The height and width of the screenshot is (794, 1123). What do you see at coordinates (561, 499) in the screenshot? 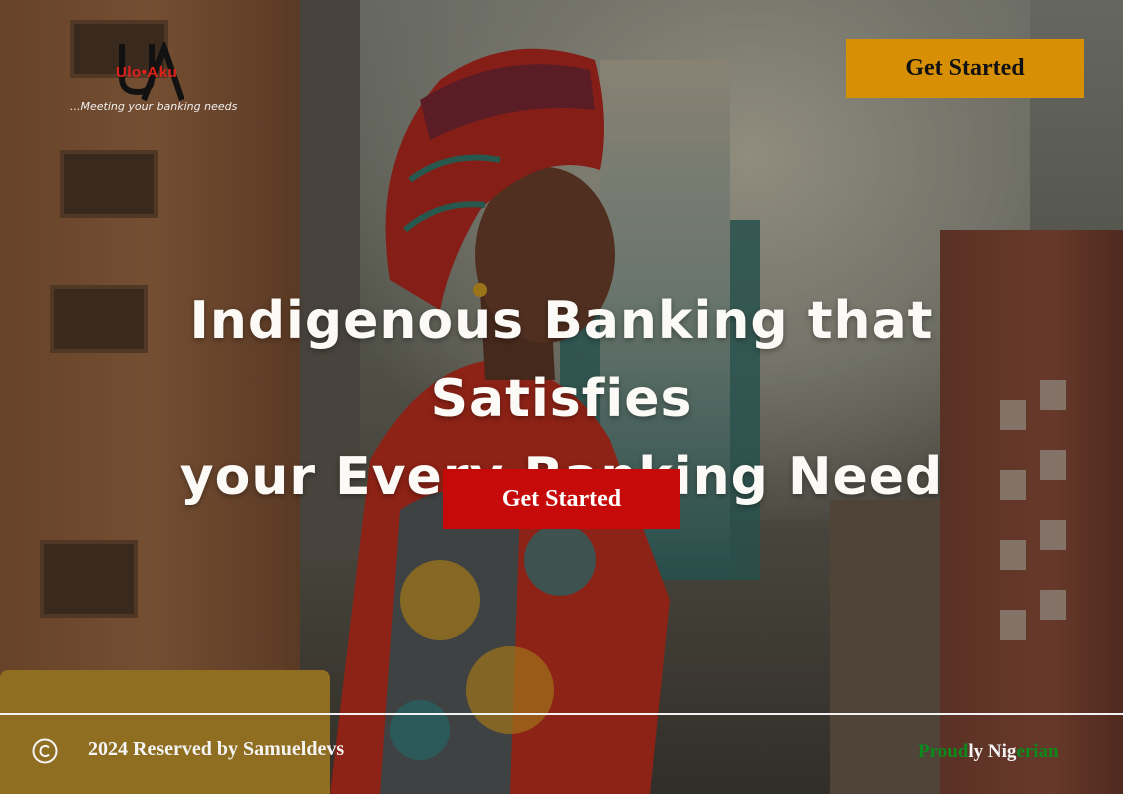
I see `hero-get-started-button: Get Started` at bounding box center [561, 499].